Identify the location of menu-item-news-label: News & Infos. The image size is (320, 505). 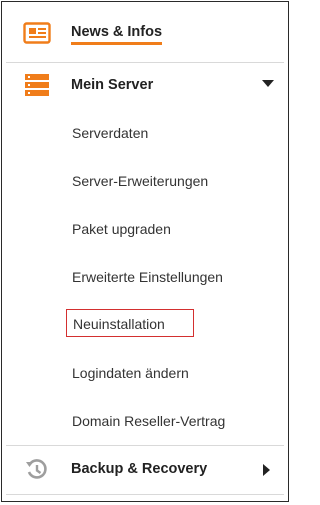
(117, 34).